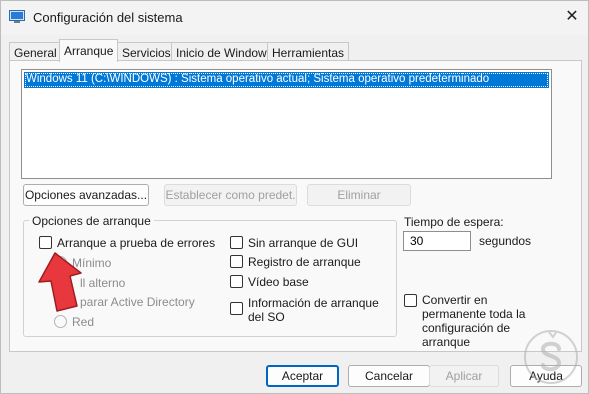 This screenshot has width=589, height=394. What do you see at coordinates (572, 18) in the screenshot?
I see `close-button: ✕` at bounding box center [572, 18].